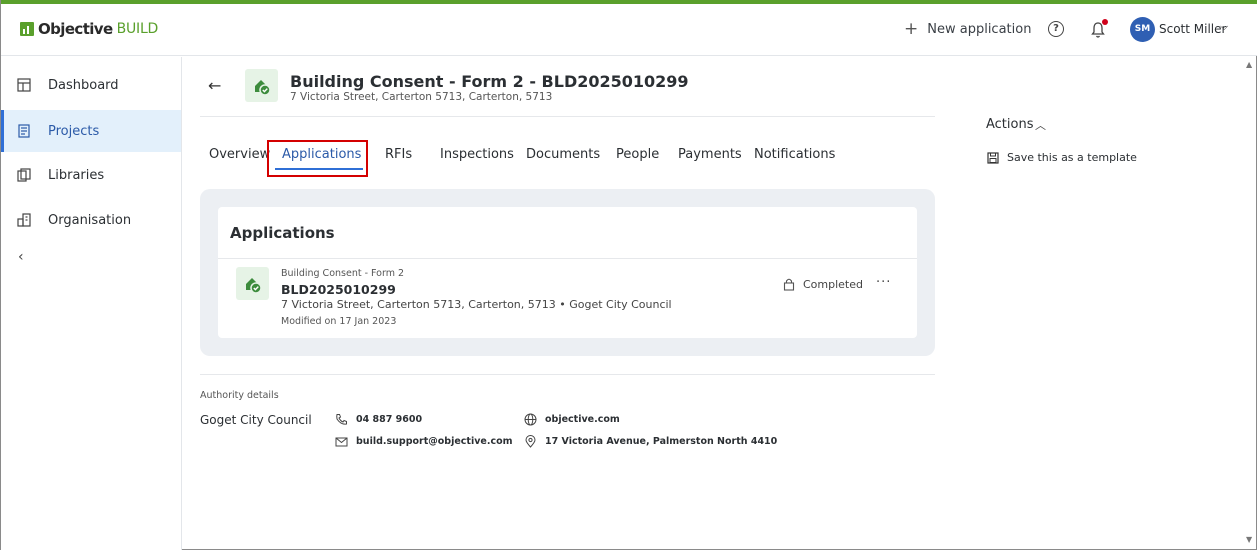 Image resolution: width=1257 pixels, height=550 pixels. Describe the element at coordinates (530, 441) in the screenshot. I see `location-pin-icon` at that location.